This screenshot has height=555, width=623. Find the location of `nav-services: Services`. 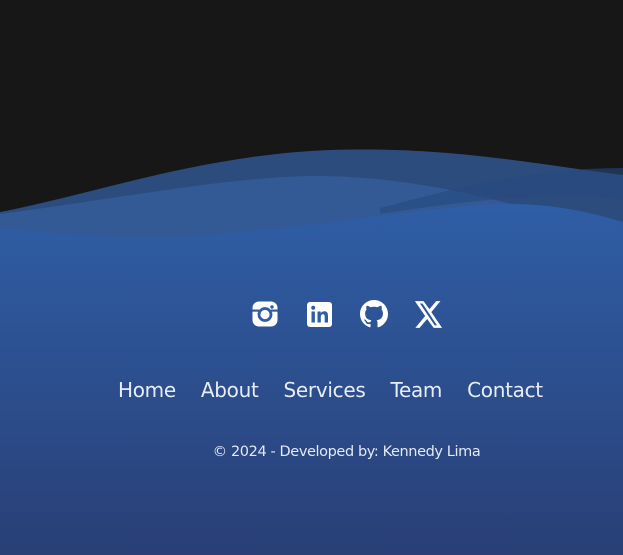

nav-services: Services is located at coordinates (325, 390).